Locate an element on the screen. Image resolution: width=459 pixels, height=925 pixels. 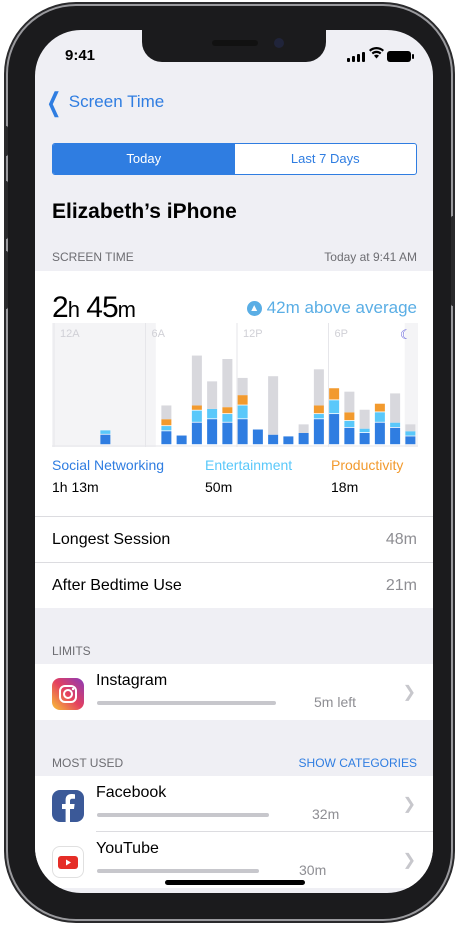
app-name: Facebook is located at coordinates (131, 792).